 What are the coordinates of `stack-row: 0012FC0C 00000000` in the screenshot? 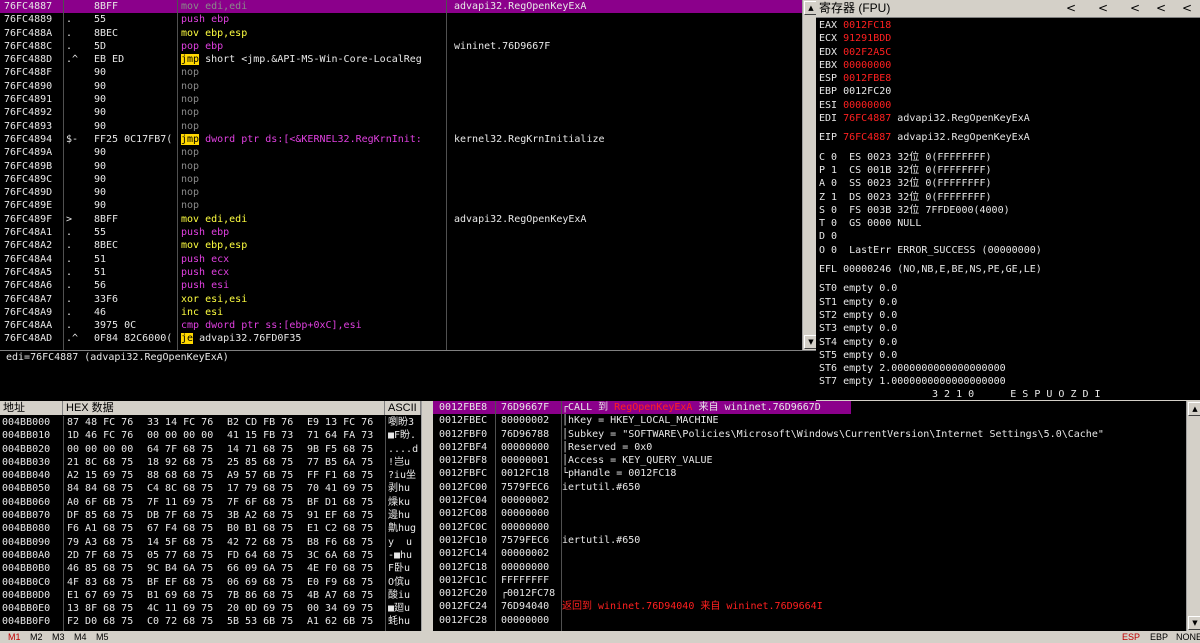 It's located at (809, 527).